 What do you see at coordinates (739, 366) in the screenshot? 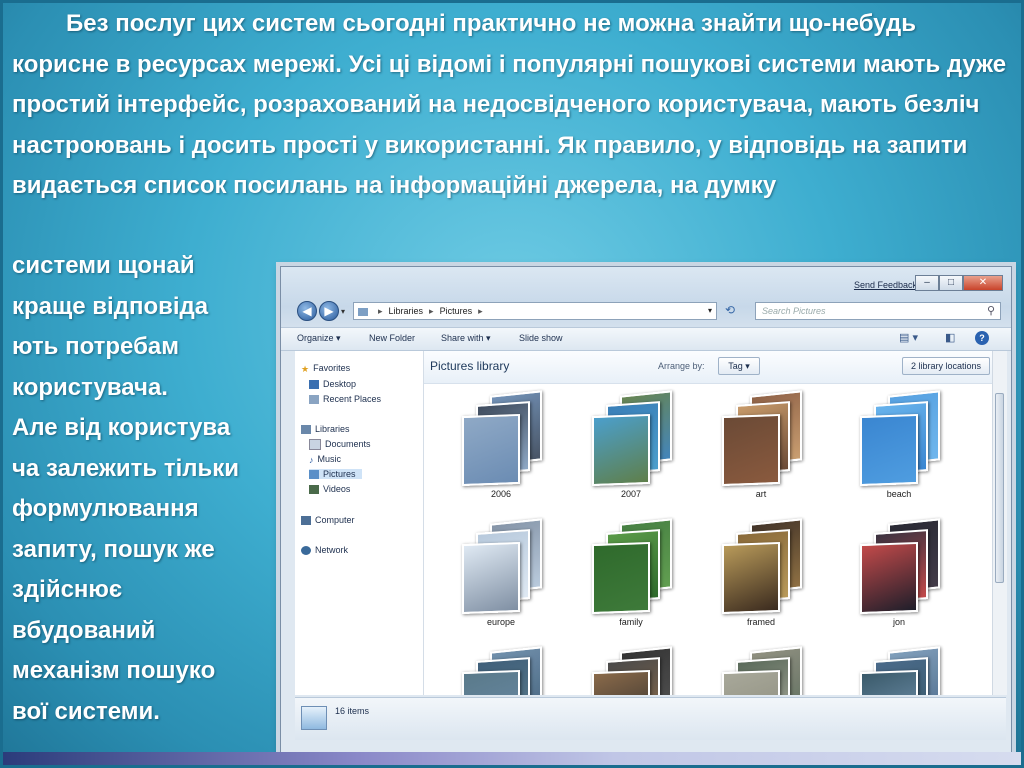
I see `arrange-by-dropdown: Tag ▾` at bounding box center [739, 366].